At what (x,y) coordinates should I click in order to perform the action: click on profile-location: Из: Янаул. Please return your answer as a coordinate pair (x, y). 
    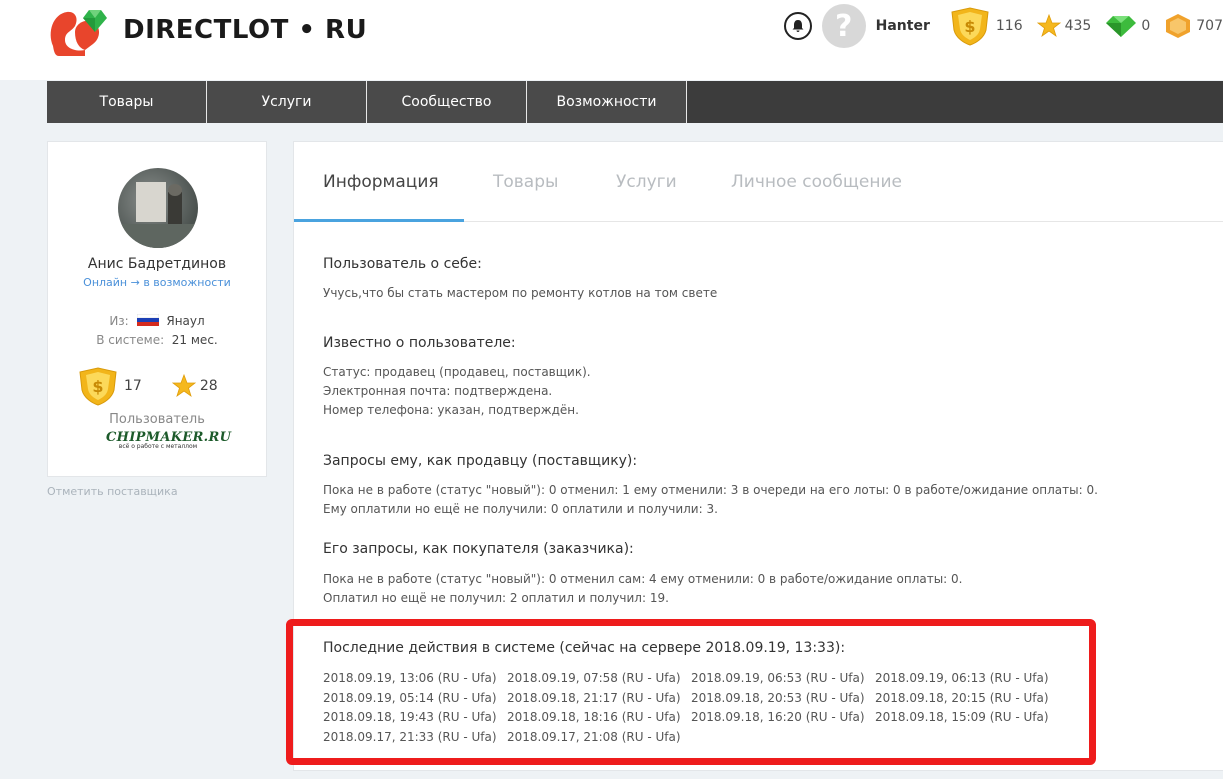
    Looking at the image, I should click on (157, 321).